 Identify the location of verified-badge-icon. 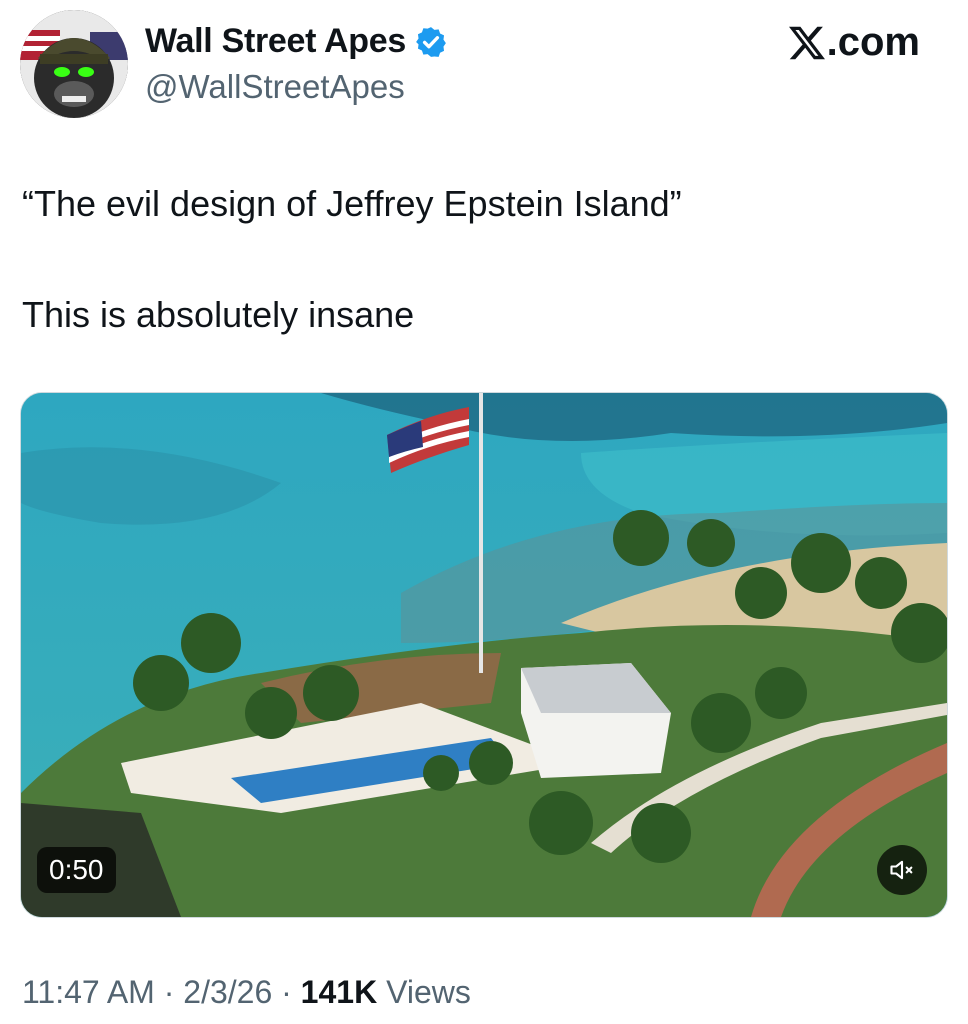
(431, 41).